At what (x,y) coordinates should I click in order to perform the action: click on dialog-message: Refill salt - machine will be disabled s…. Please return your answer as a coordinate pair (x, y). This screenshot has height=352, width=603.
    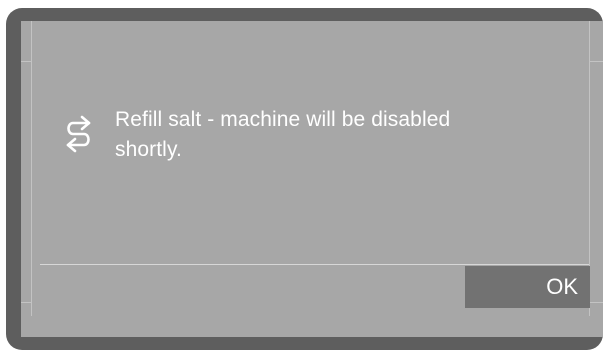
    Looking at the image, I should click on (283, 134).